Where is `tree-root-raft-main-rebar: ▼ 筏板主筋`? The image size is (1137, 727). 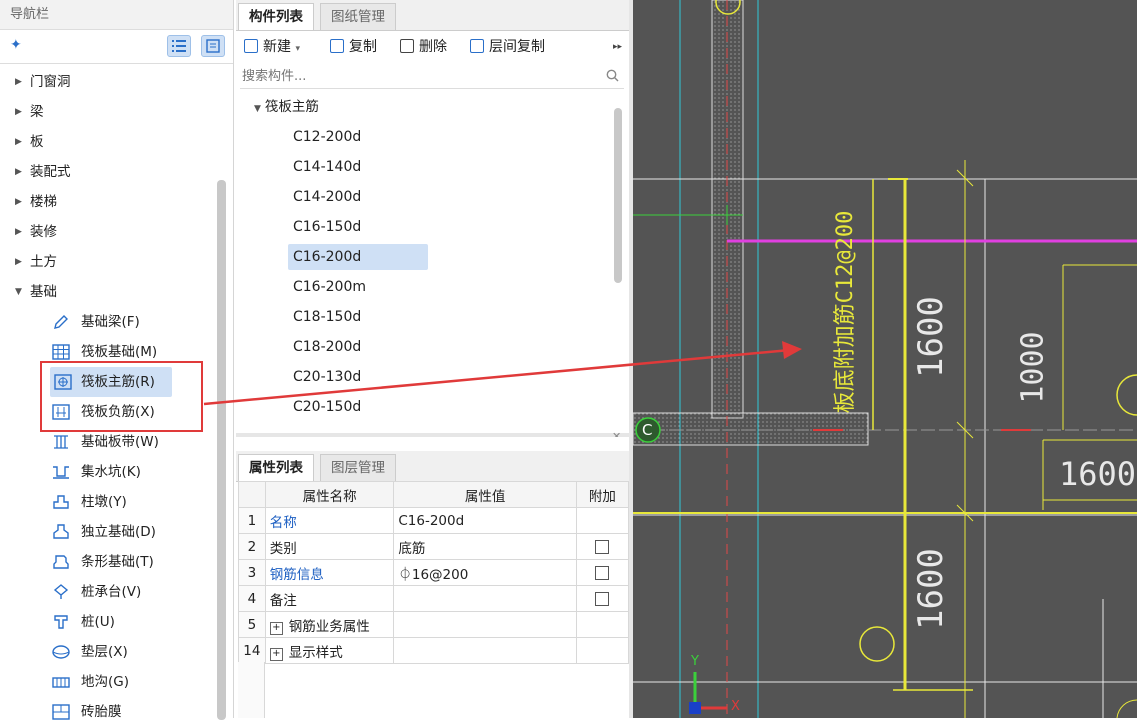 tree-root-raft-main-rebar: ▼ 筏板主筋 is located at coordinates (286, 107).